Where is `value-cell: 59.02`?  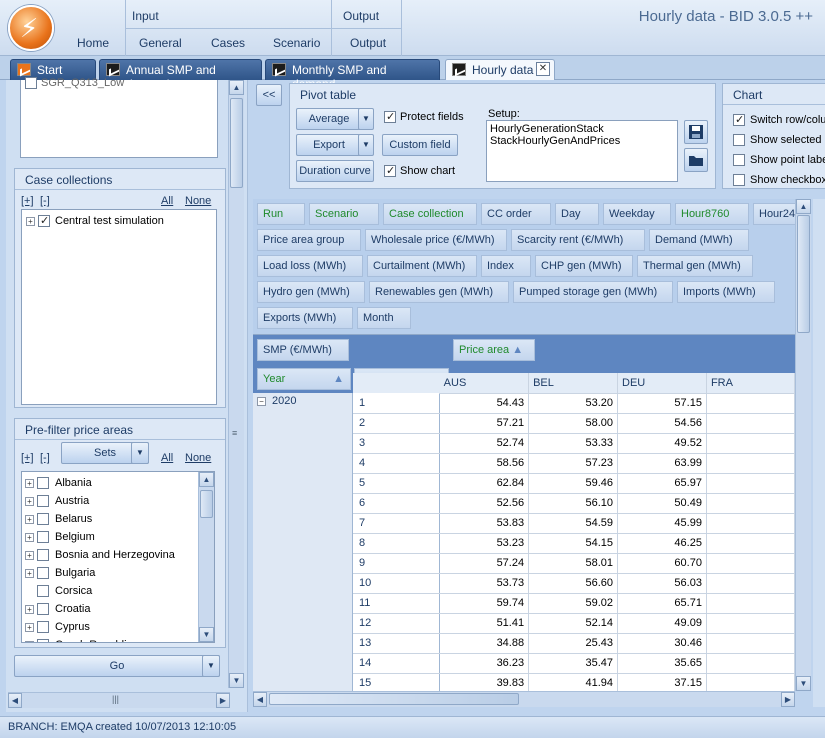
value-cell: 59.02 is located at coordinates (573, 603).